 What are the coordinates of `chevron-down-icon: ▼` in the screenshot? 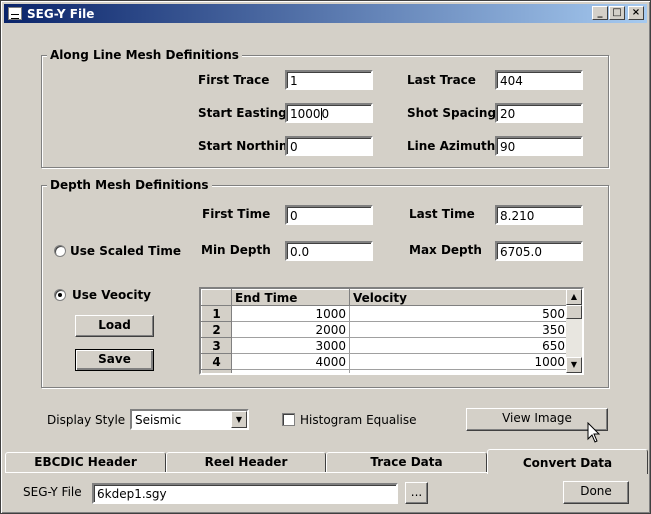 It's located at (239, 419).